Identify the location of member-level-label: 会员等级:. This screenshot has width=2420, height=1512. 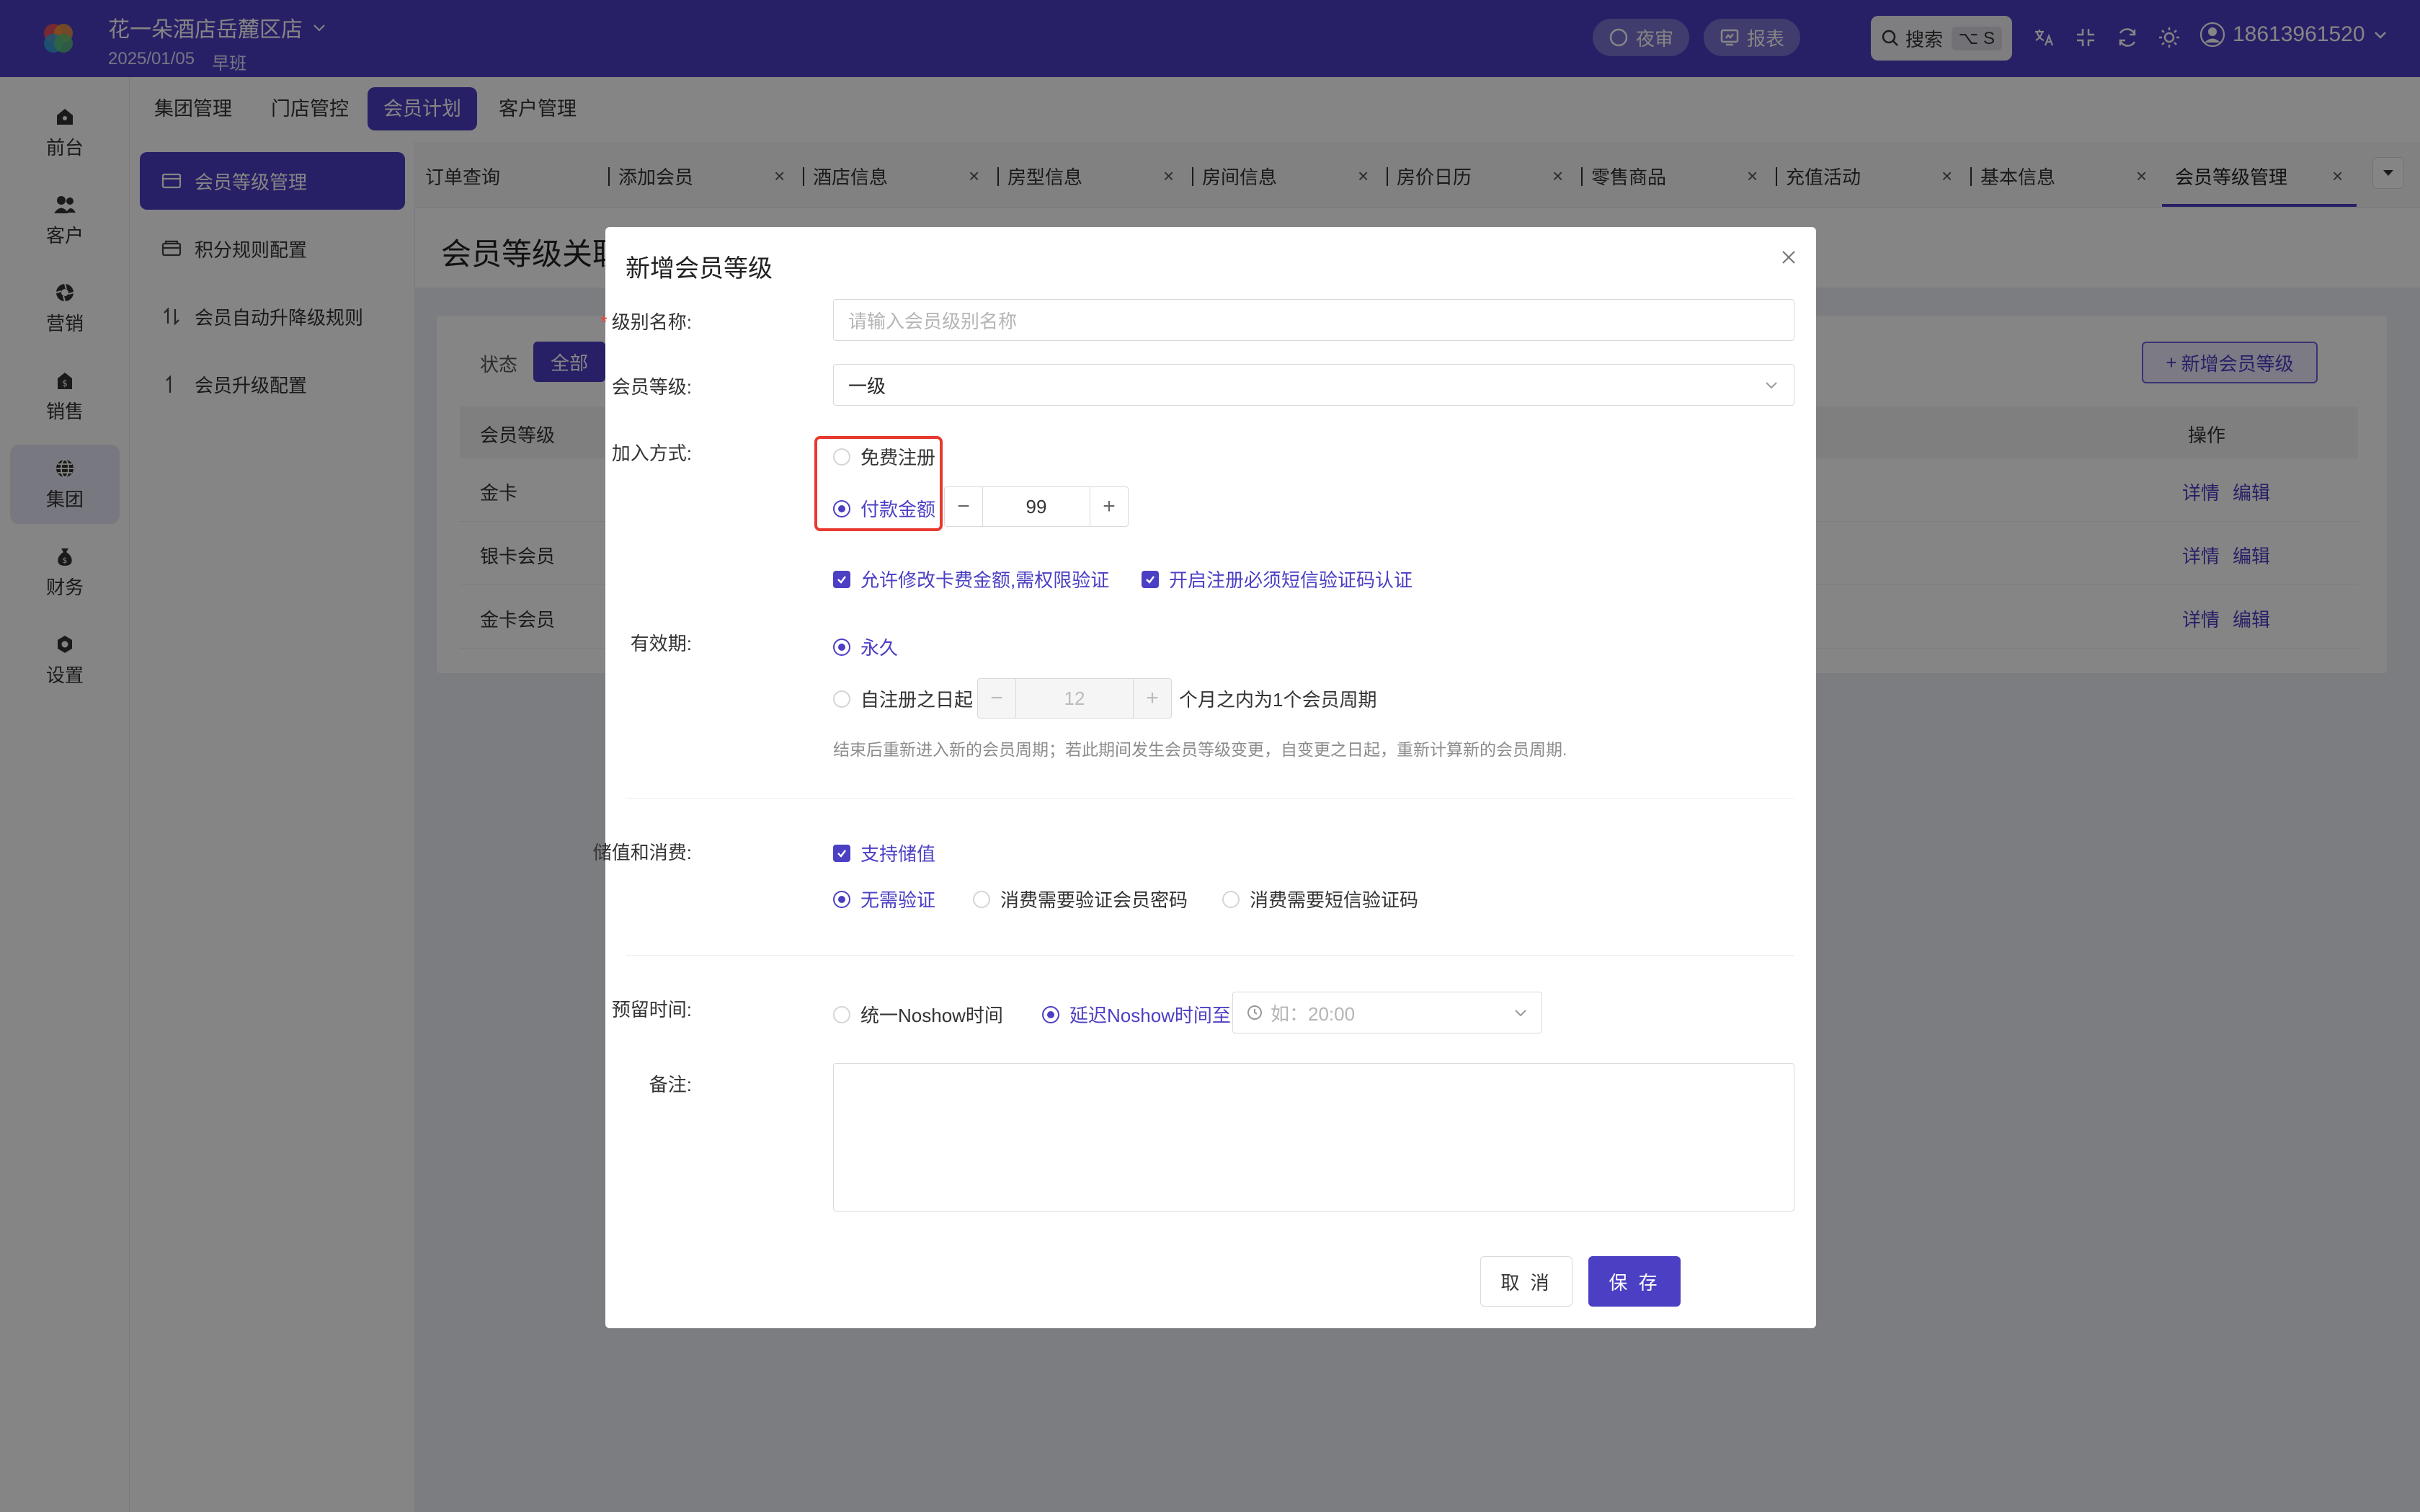
(651, 387).